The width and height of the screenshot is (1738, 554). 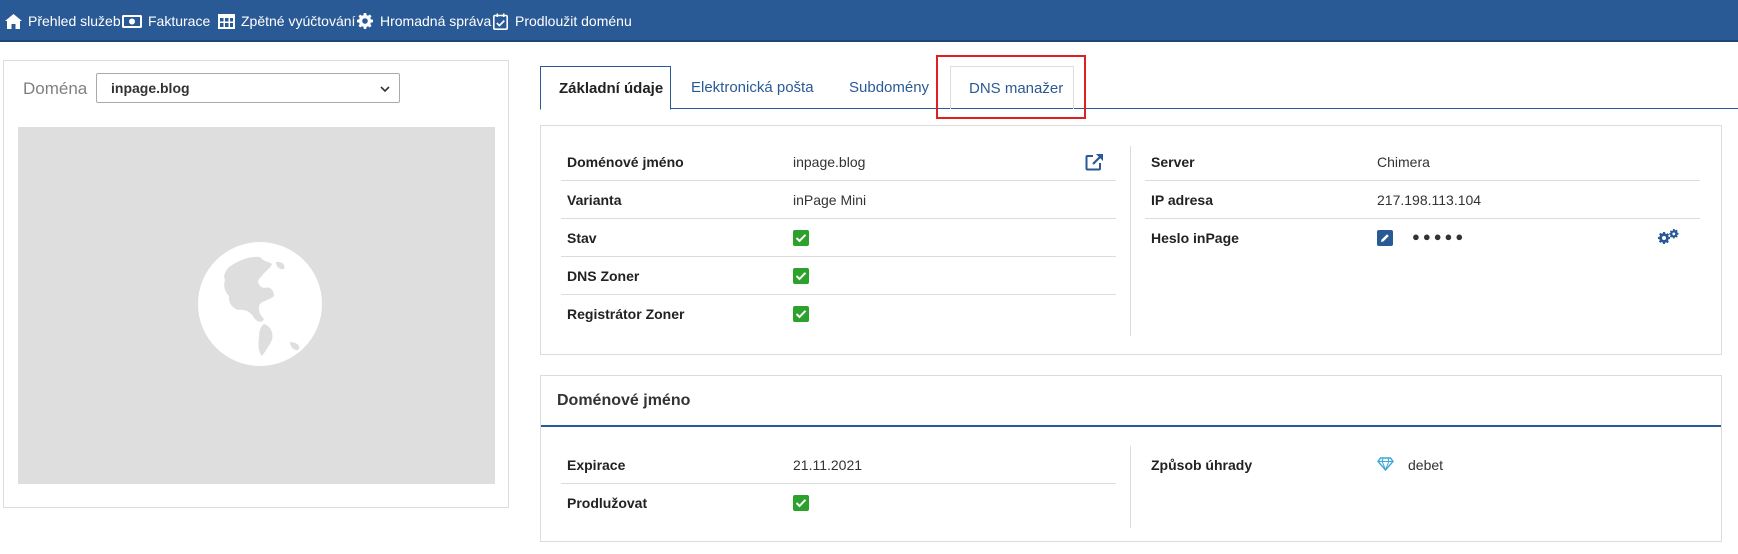 I want to click on row-value: Chimera, so click(x=1403, y=162).